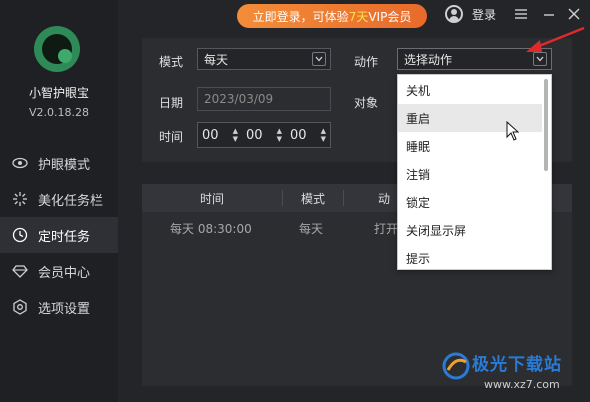  What do you see at coordinates (456, 366) in the screenshot?
I see `watermark-logo-icon` at bounding box center [456, 366].